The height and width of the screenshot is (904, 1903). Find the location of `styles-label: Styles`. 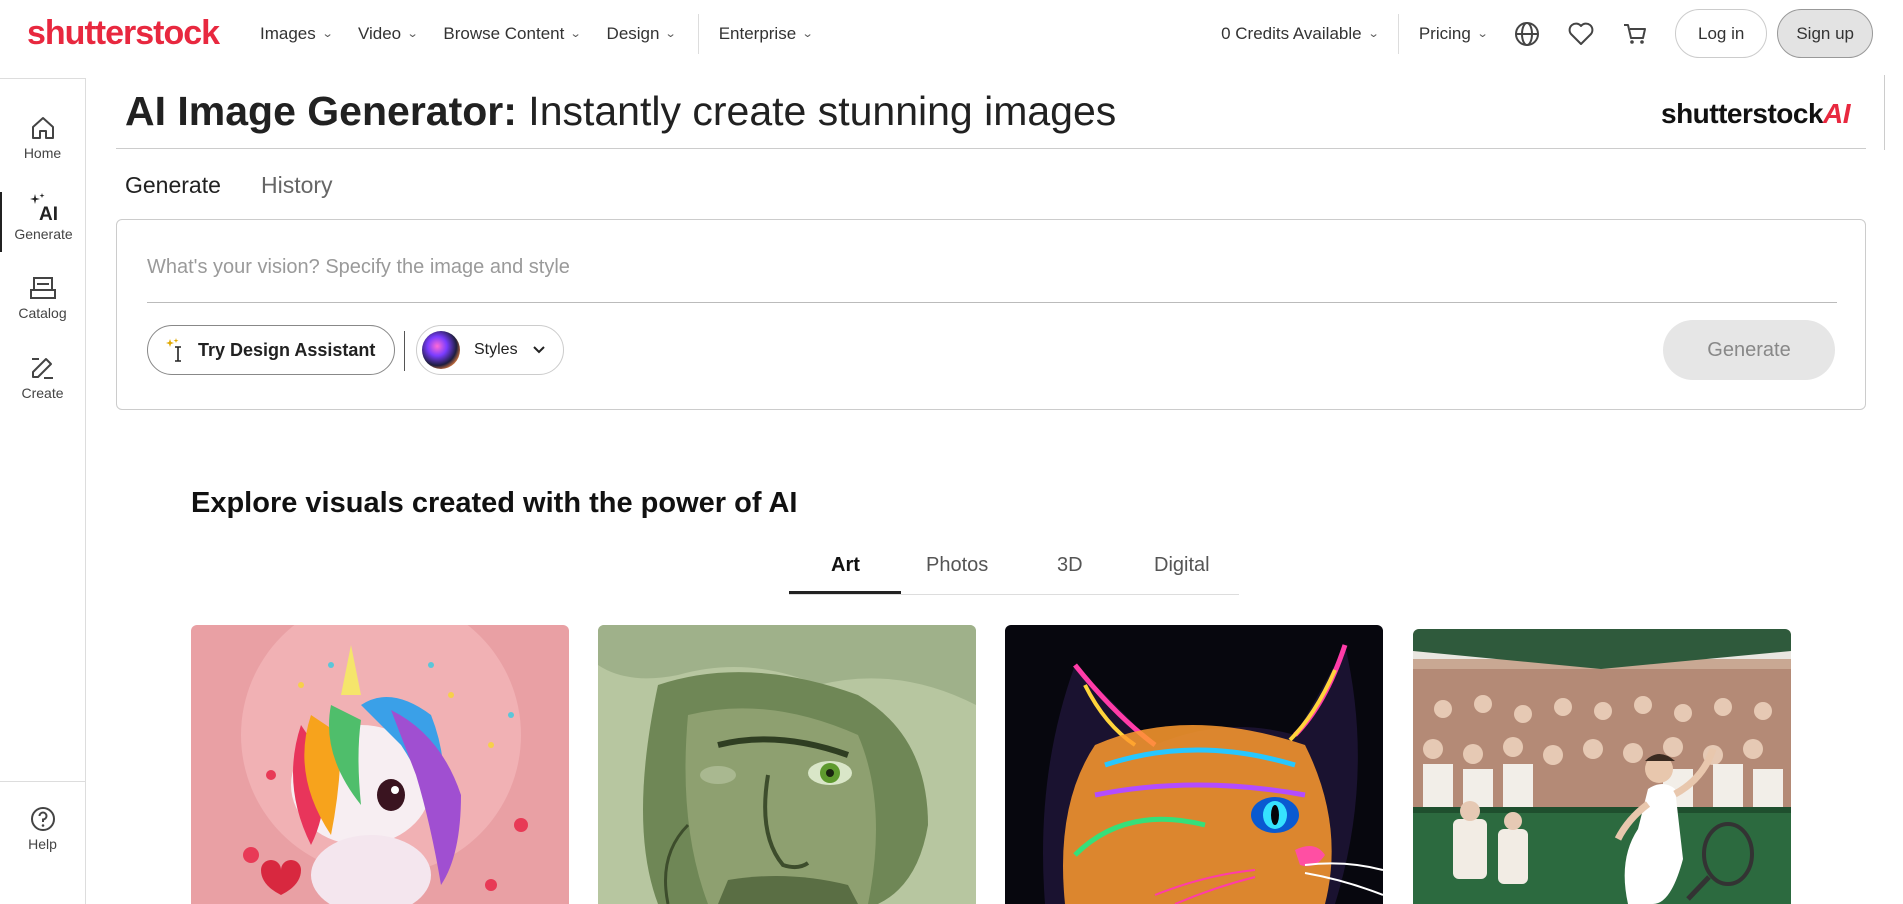

styles-label: Styles is located at coordinates (496, 349).